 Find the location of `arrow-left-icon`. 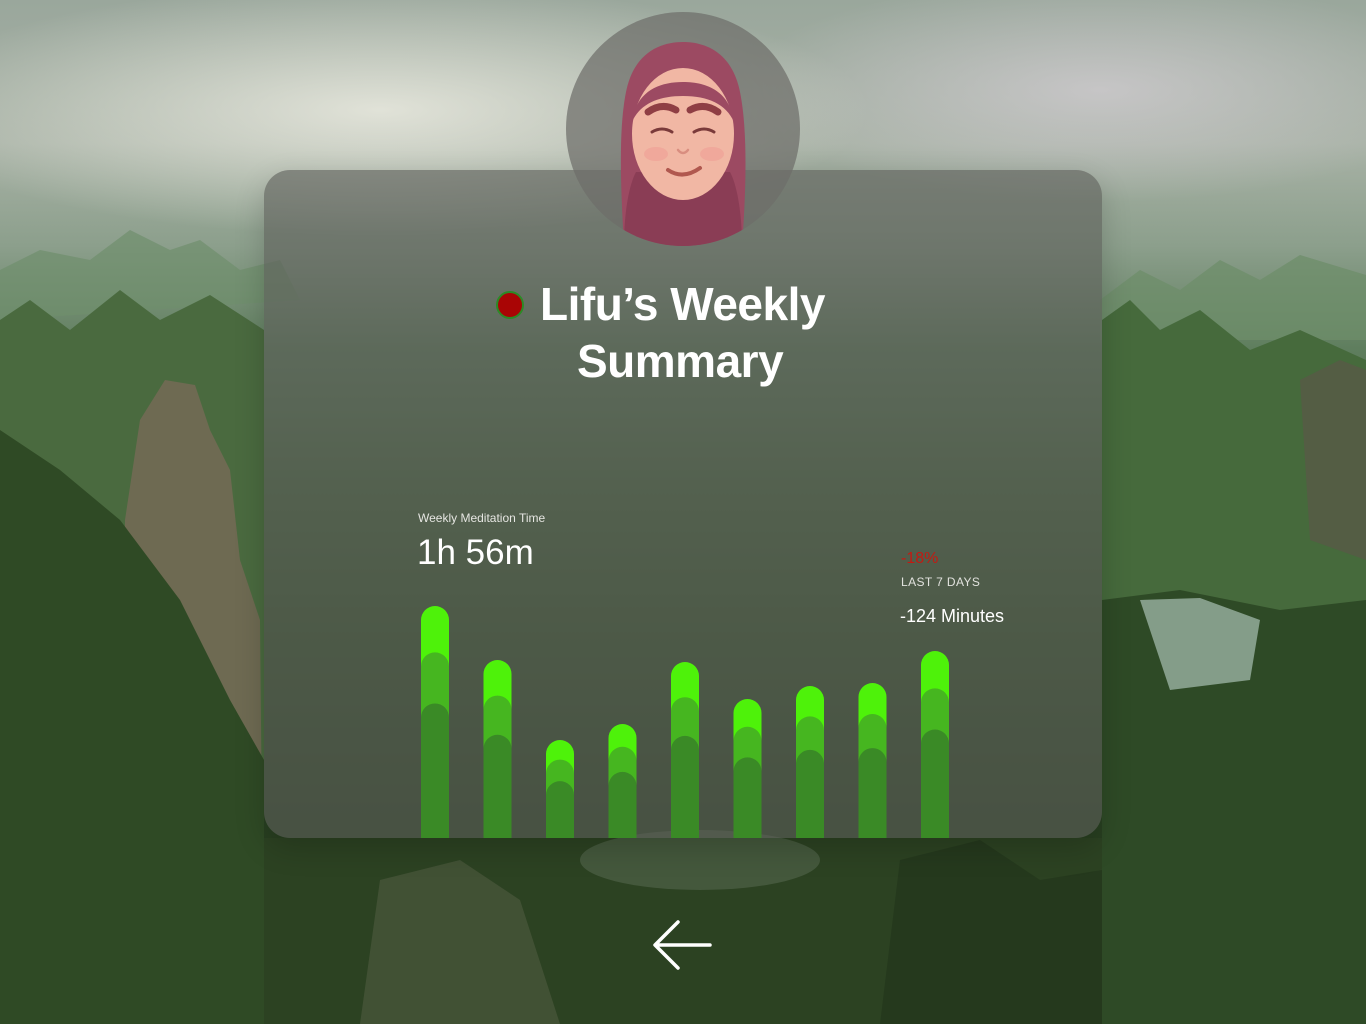

arrow-left-icon is located at coordinates (683, 945).